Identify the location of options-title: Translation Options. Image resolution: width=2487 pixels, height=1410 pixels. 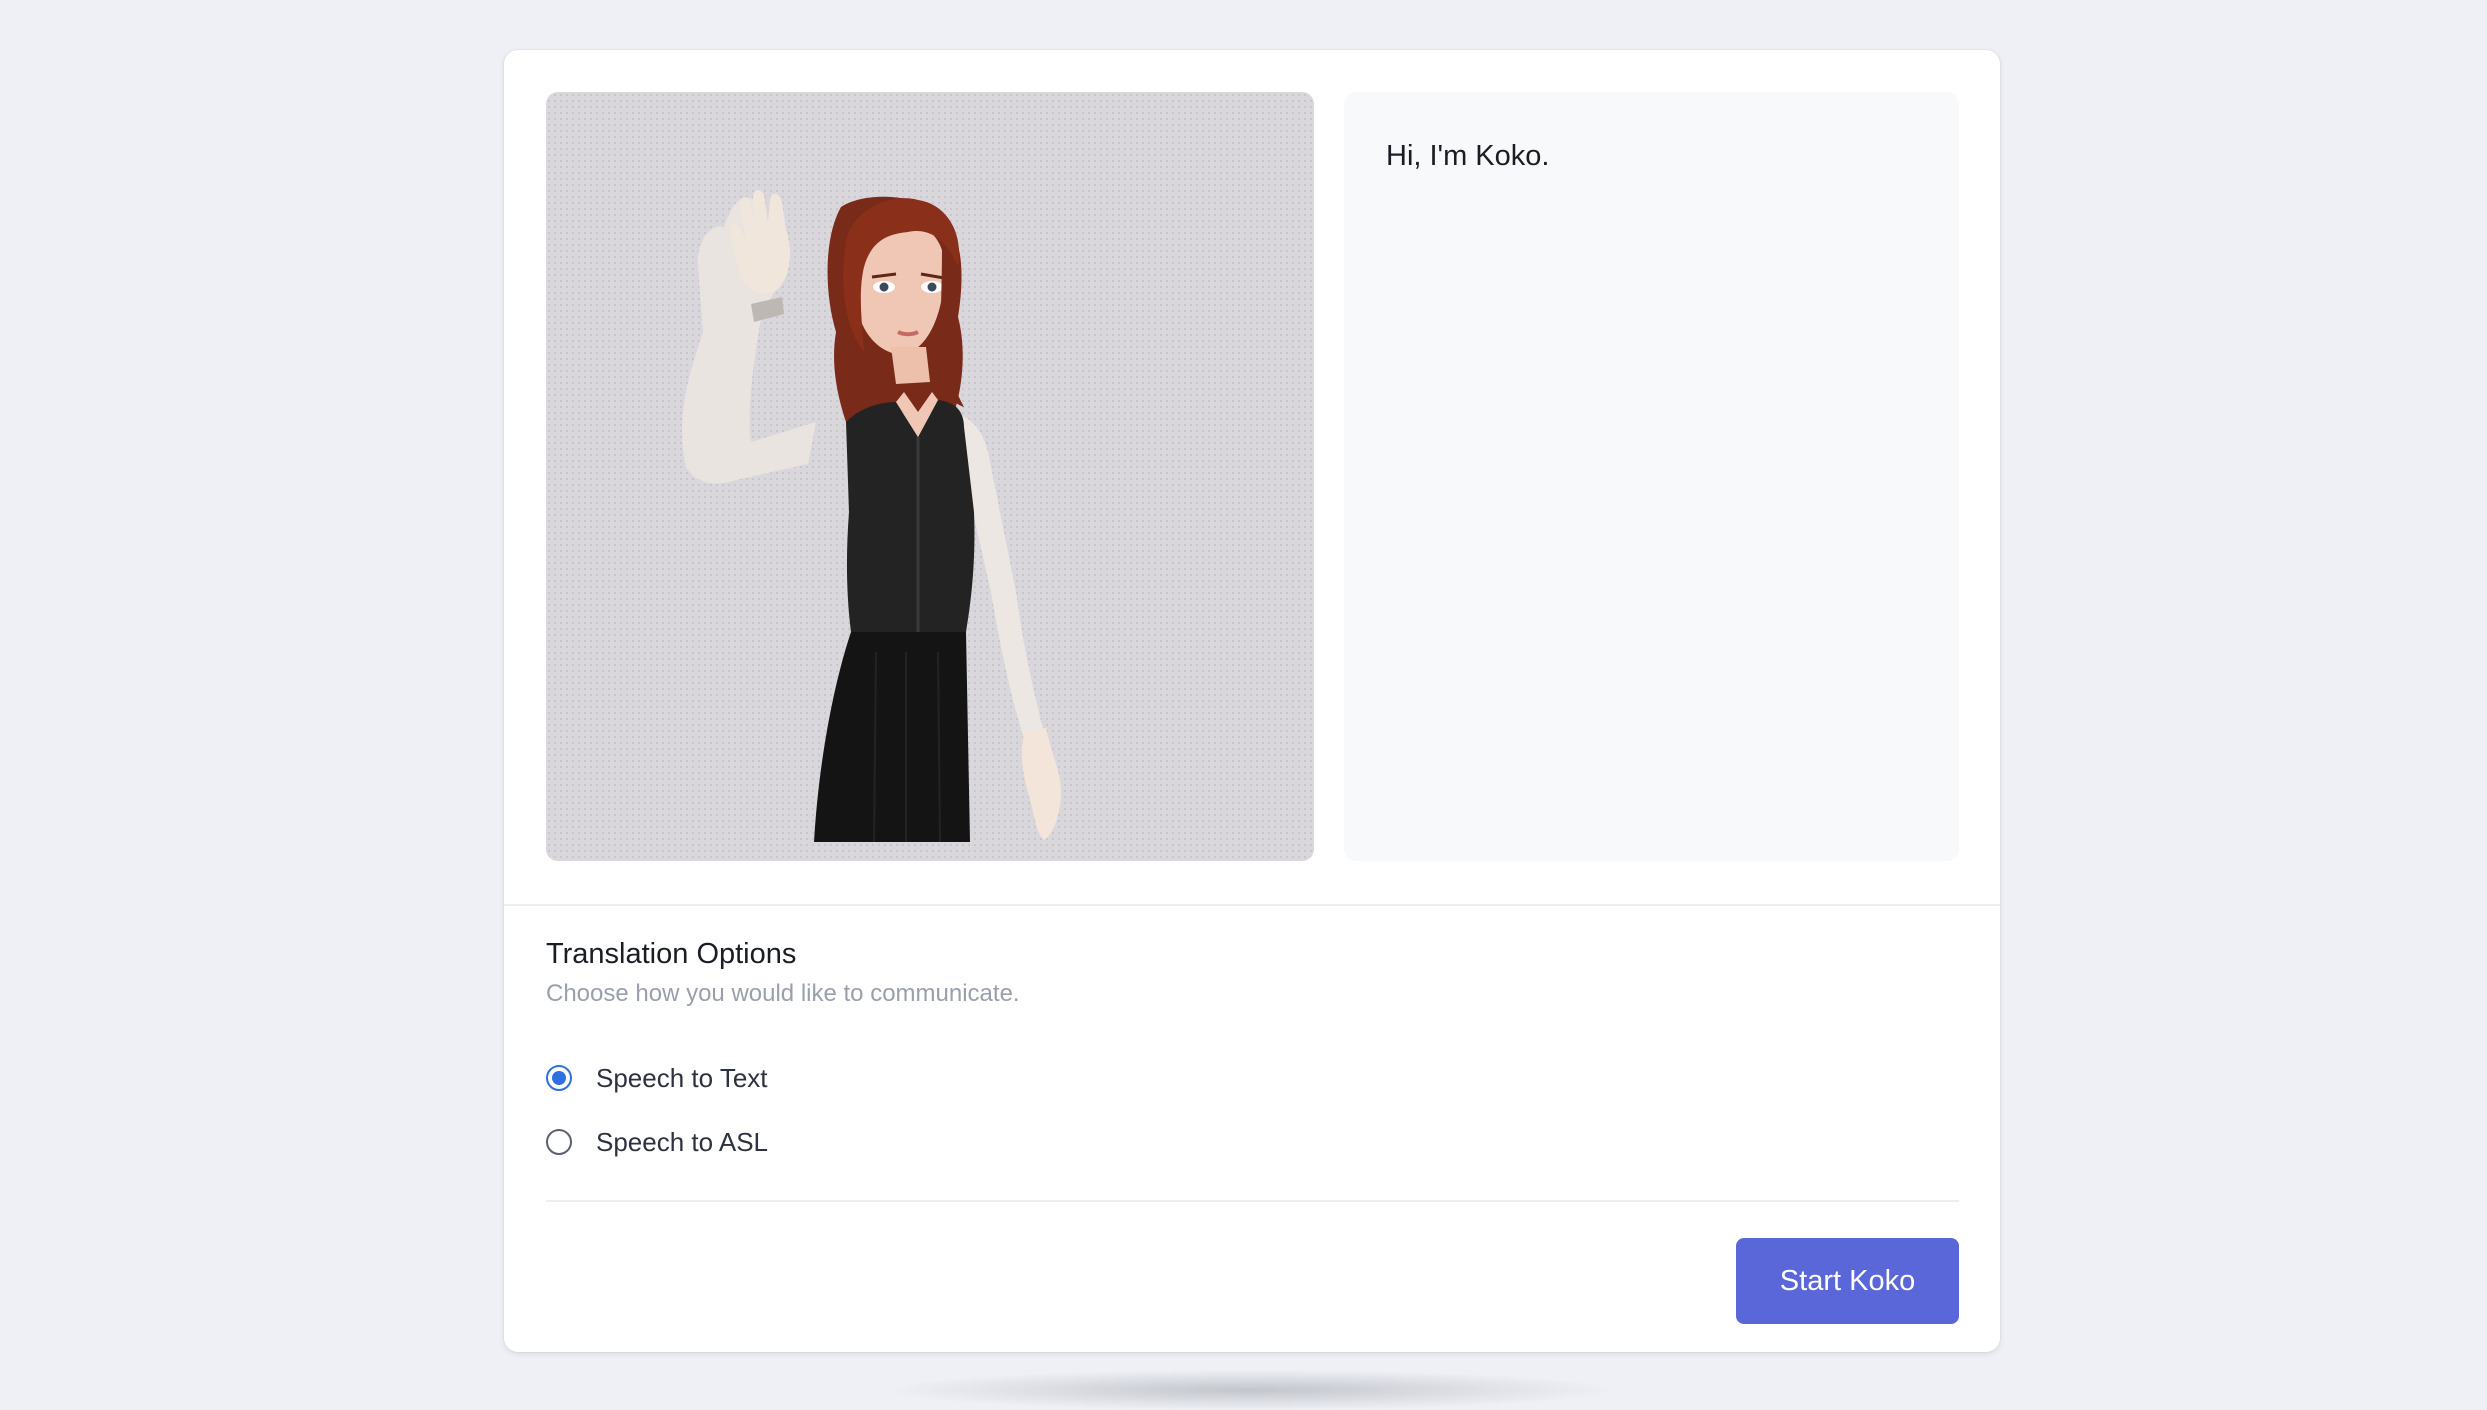
(671, 954).